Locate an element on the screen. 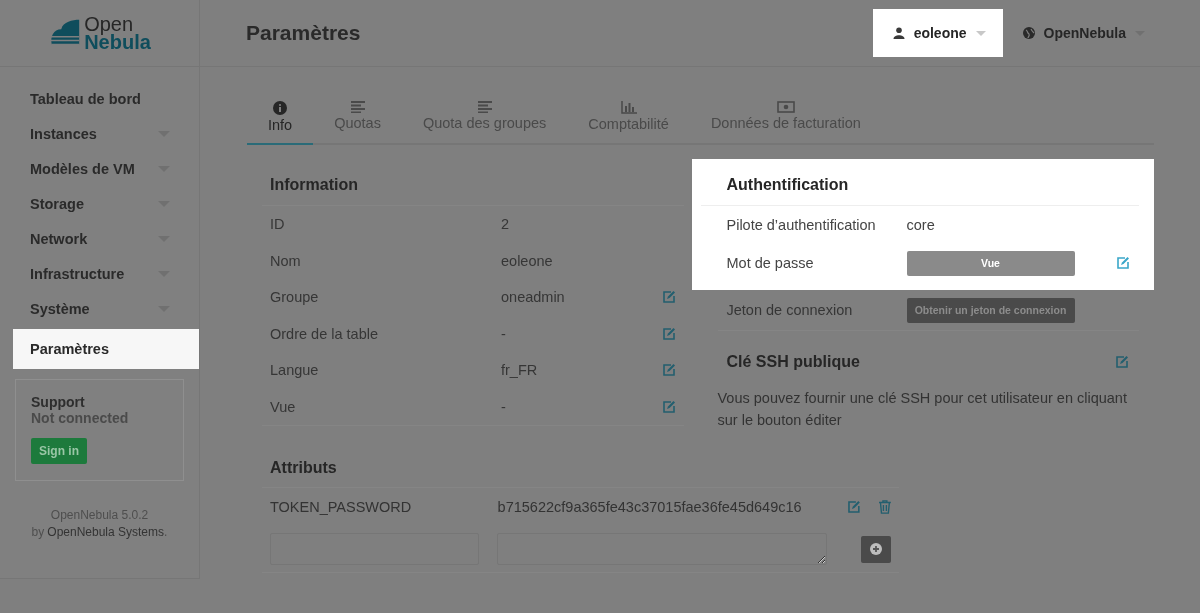  attribute-value: b715622cf9a365fe43c37015fae36fe45d649c16 is located at coordinates (650, 507).